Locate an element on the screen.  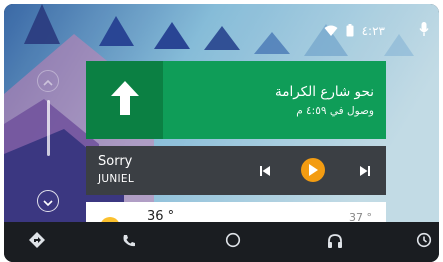
bottom-app-bar is located at coordinates (221, 242).